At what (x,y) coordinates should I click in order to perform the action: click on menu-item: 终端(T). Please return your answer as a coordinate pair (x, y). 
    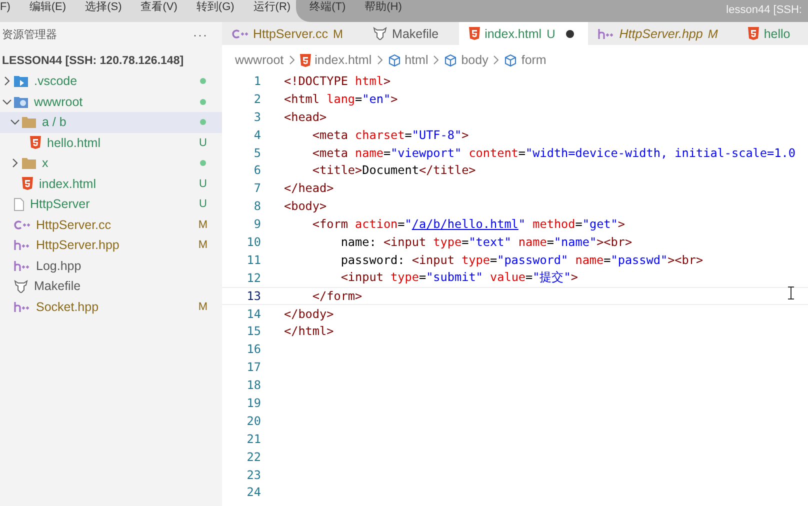
    Looking at the image, I should click on (328, 7).